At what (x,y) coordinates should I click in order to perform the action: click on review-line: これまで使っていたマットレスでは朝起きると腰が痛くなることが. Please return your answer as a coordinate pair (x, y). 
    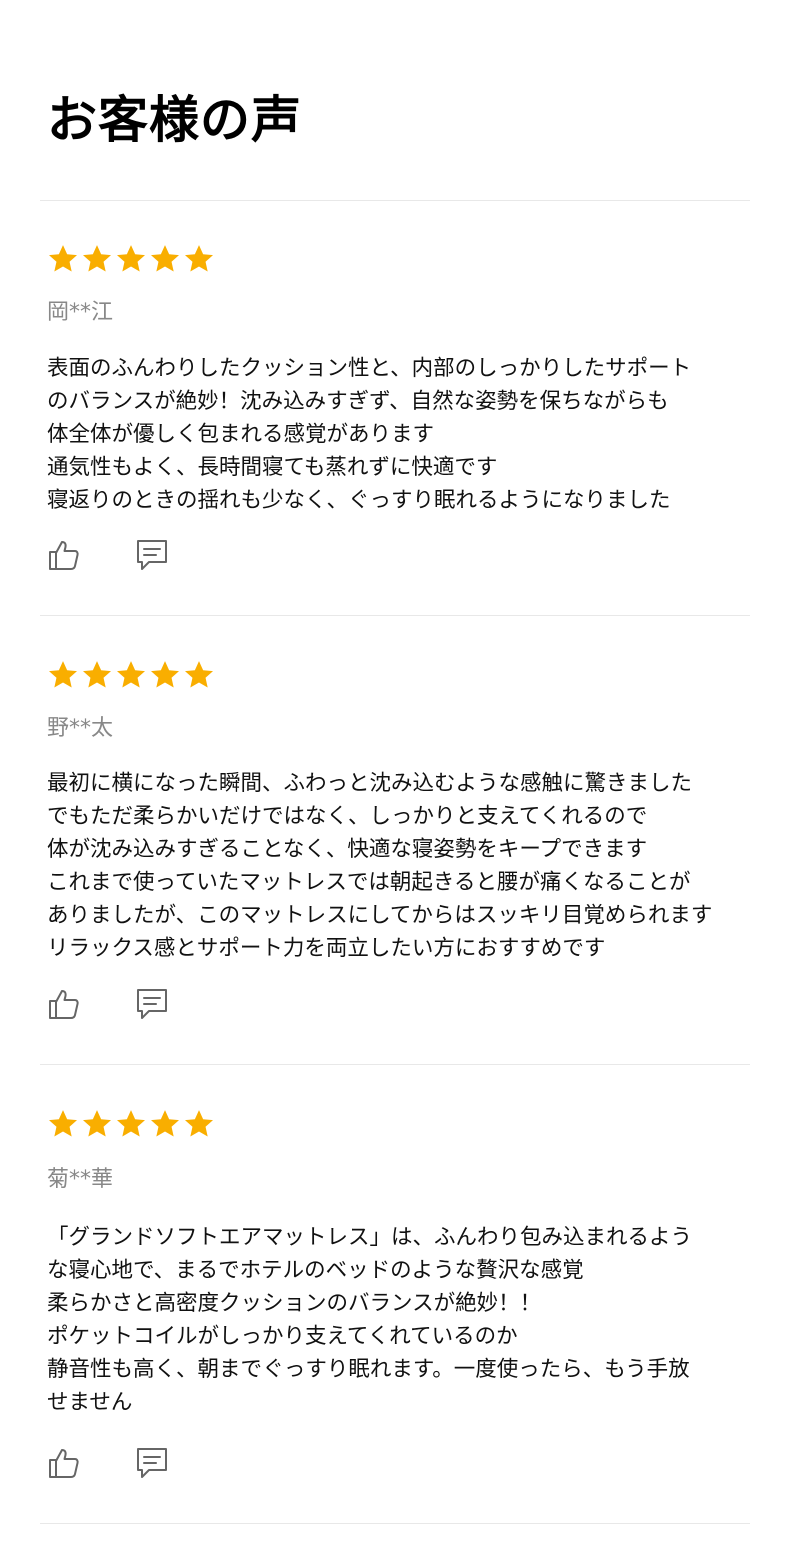
    Looking at the image, I should click on (369, 882).